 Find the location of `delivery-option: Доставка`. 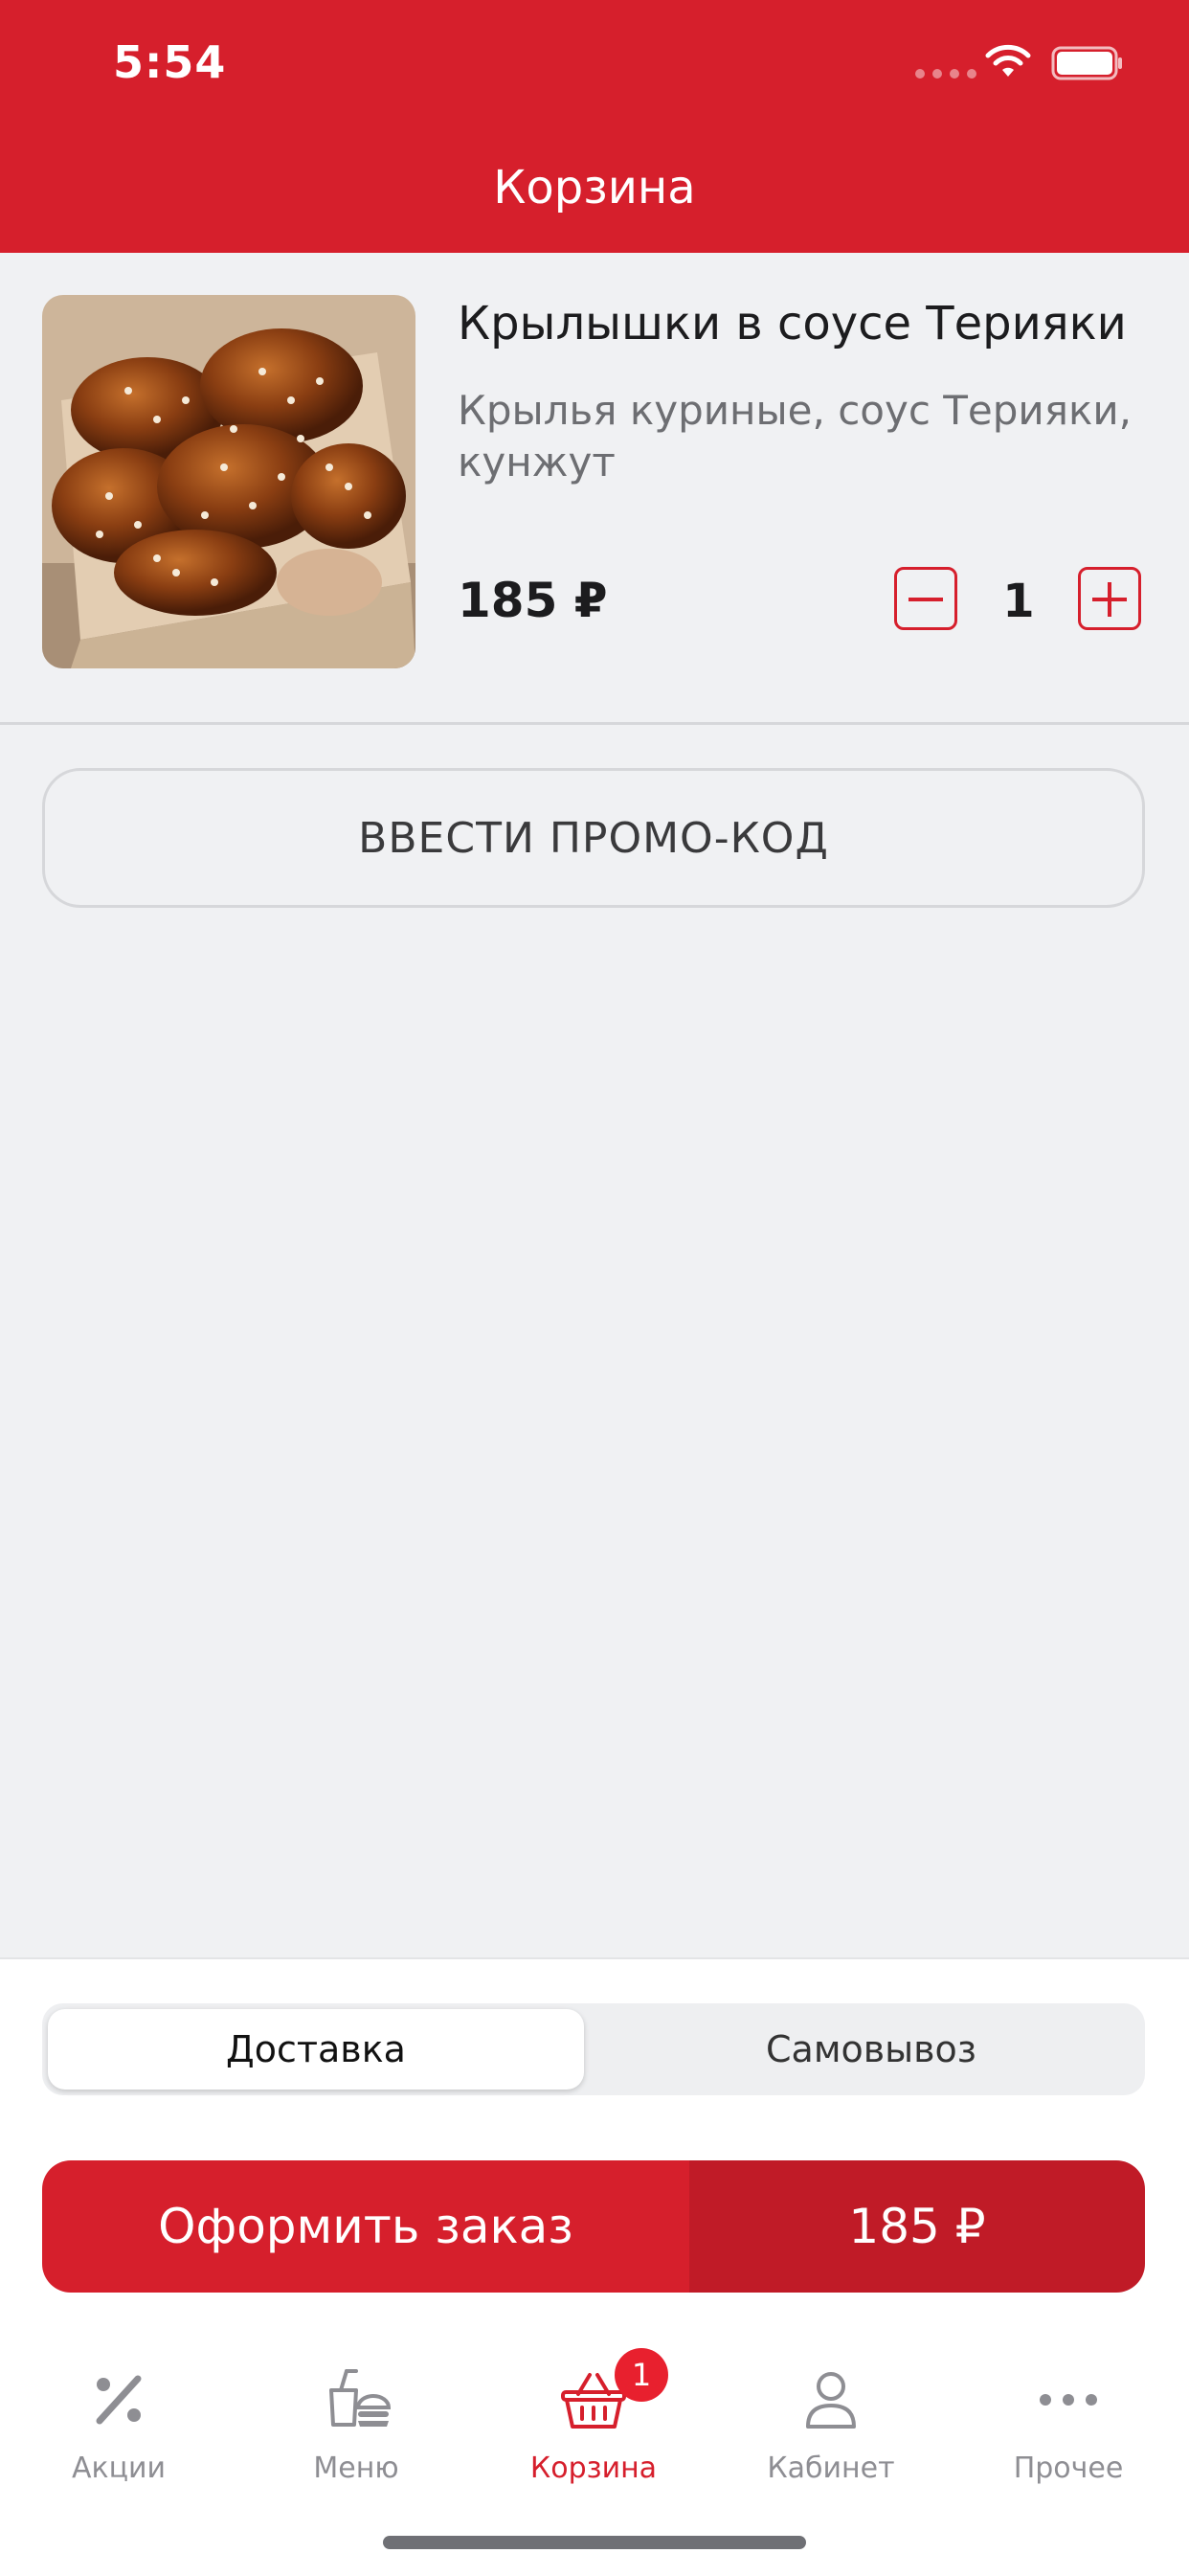

delivery-option: Доставка is located at coordinates (316, 2049).